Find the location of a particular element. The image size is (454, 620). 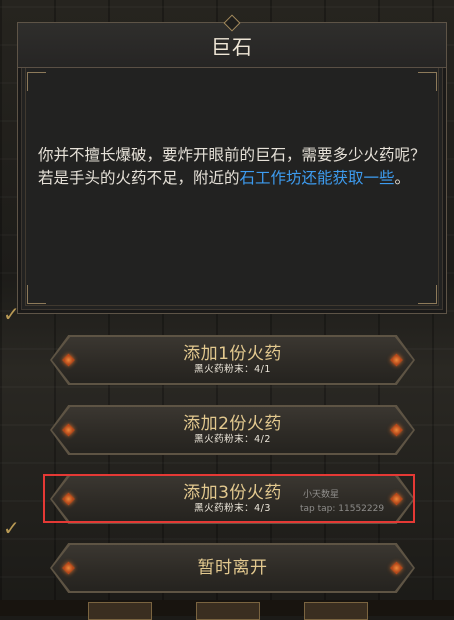

workshop-link: 石工作坊还能获取一些 is located at coordinates (317, 178).